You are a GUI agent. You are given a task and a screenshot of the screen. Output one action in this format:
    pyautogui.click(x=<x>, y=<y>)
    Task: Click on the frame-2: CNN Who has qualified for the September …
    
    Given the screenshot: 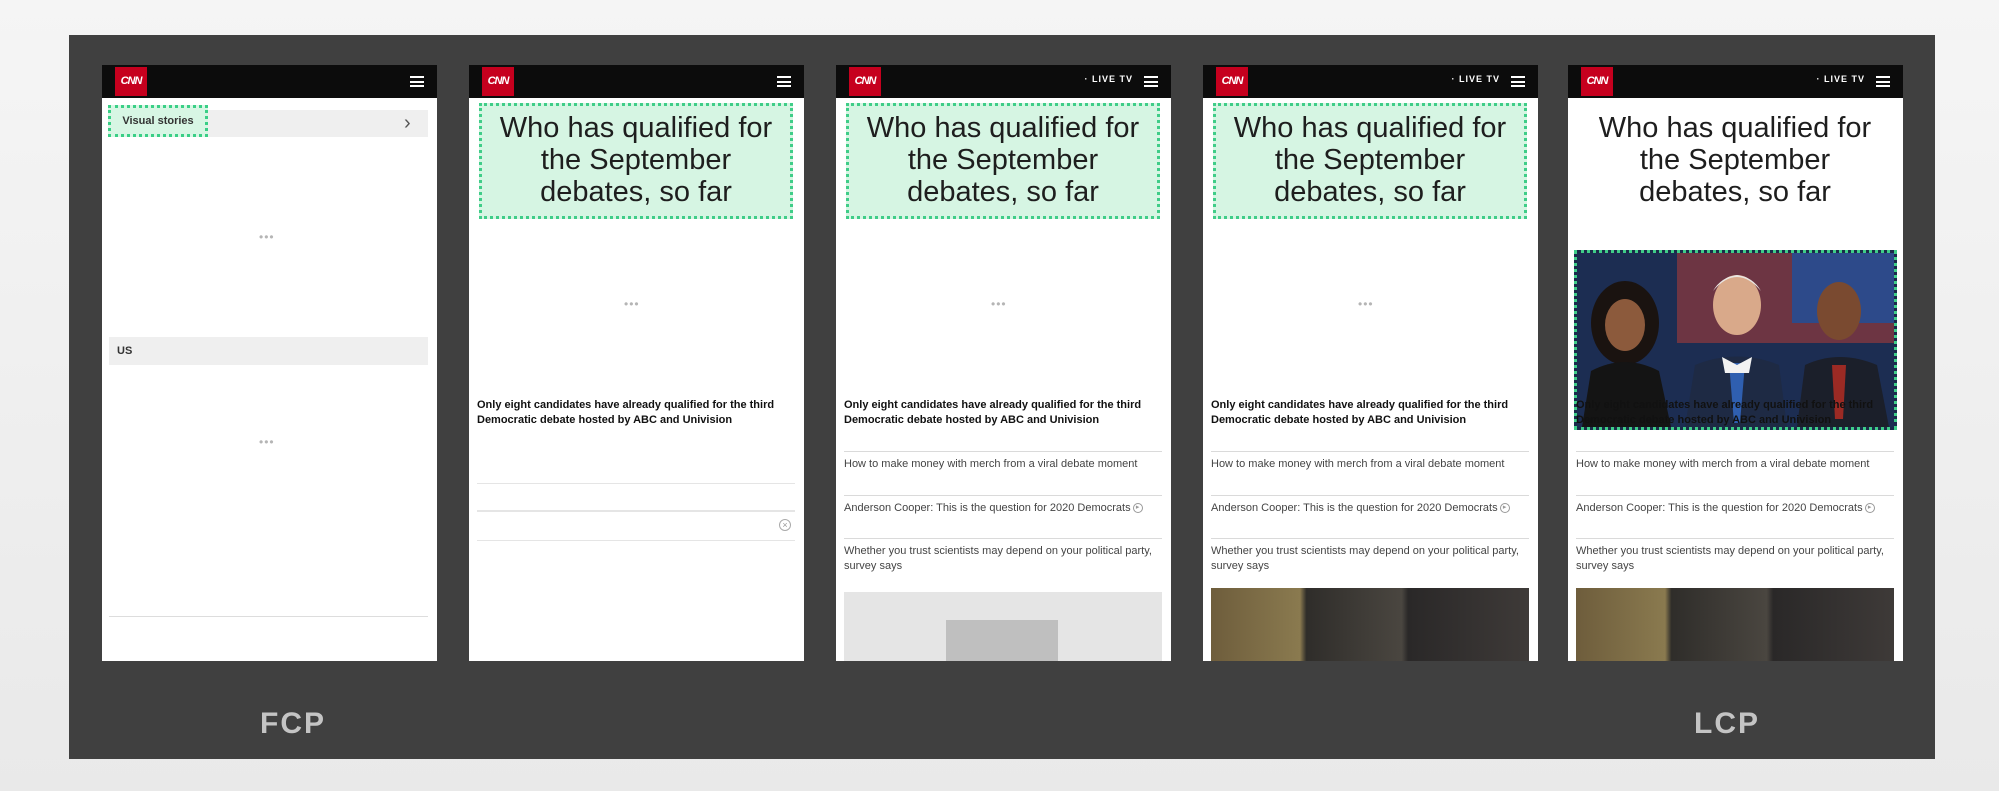 What is the action you would take?
    pyautogui.click(x=636, y=363)
    